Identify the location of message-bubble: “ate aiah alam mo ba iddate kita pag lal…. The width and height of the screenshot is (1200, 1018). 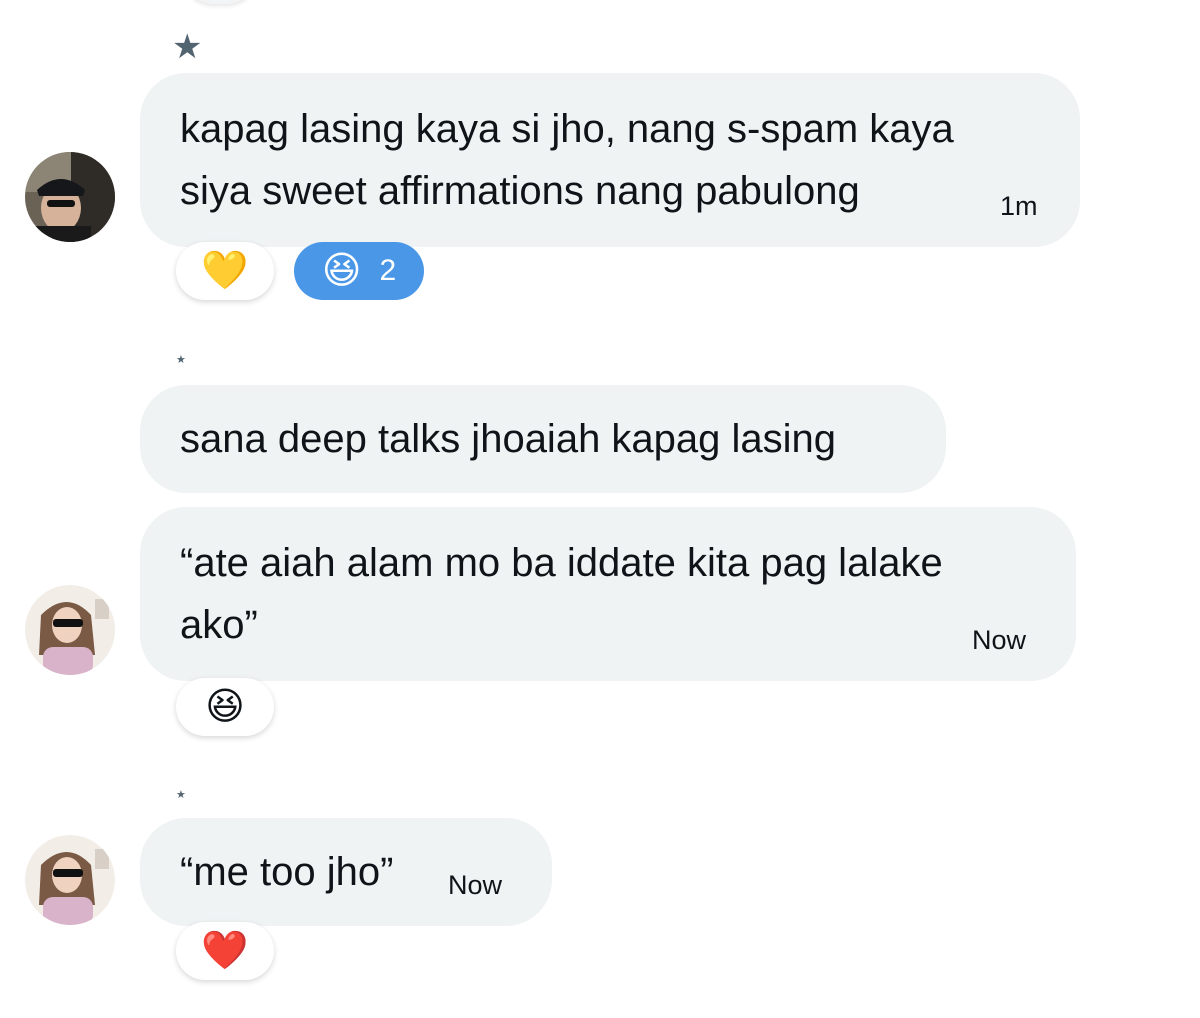
(608, 594).